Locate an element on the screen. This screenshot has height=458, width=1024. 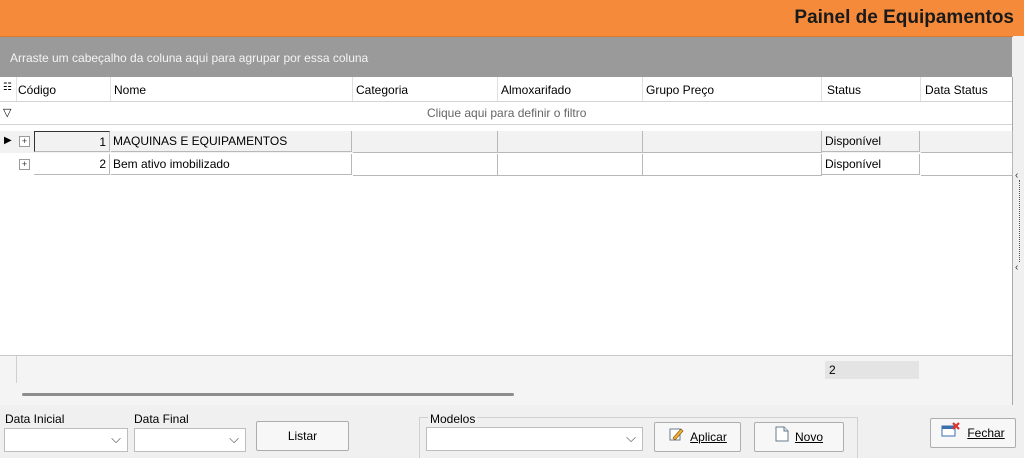
cell-nome: Bem ativo imobilizado is located at coordinates (231, 164).